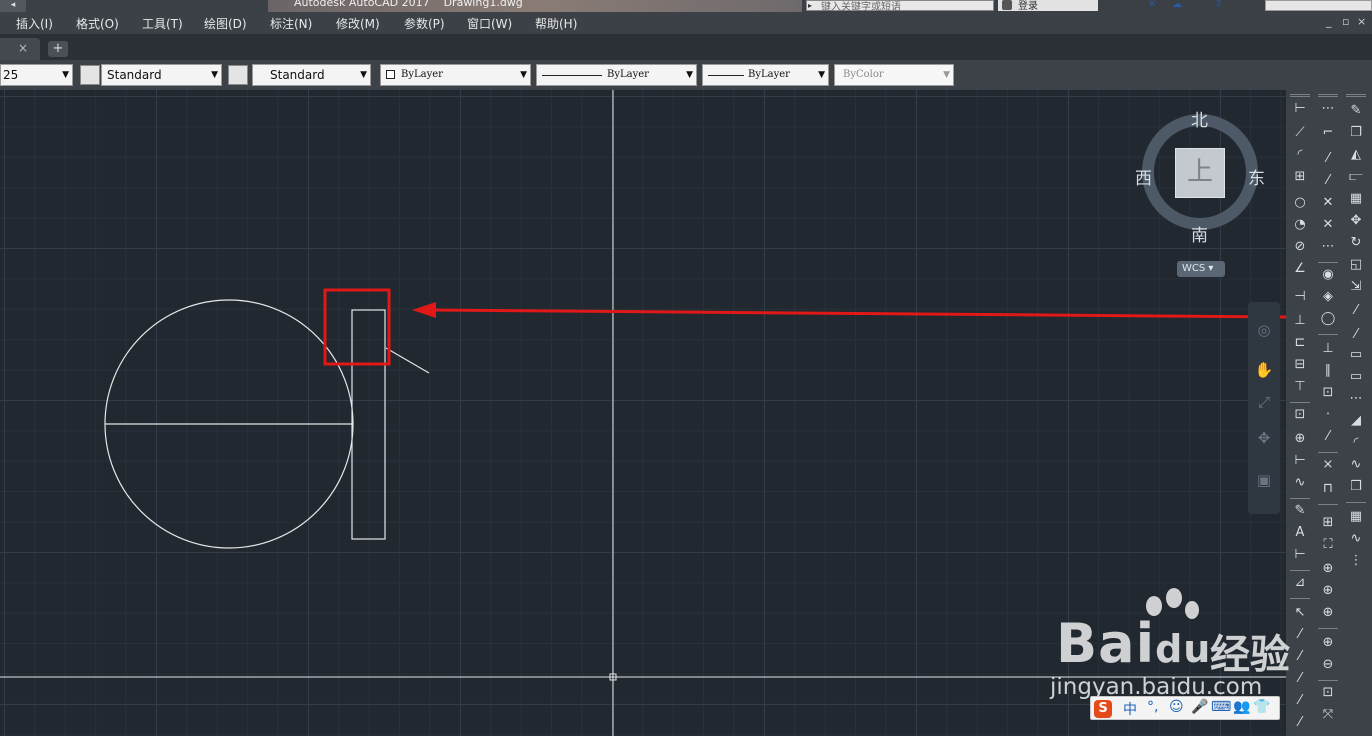  Describe the element at coordinates (1300, 225) in the screenshot. I see `jogged-dim-icon: ◔` at that location.